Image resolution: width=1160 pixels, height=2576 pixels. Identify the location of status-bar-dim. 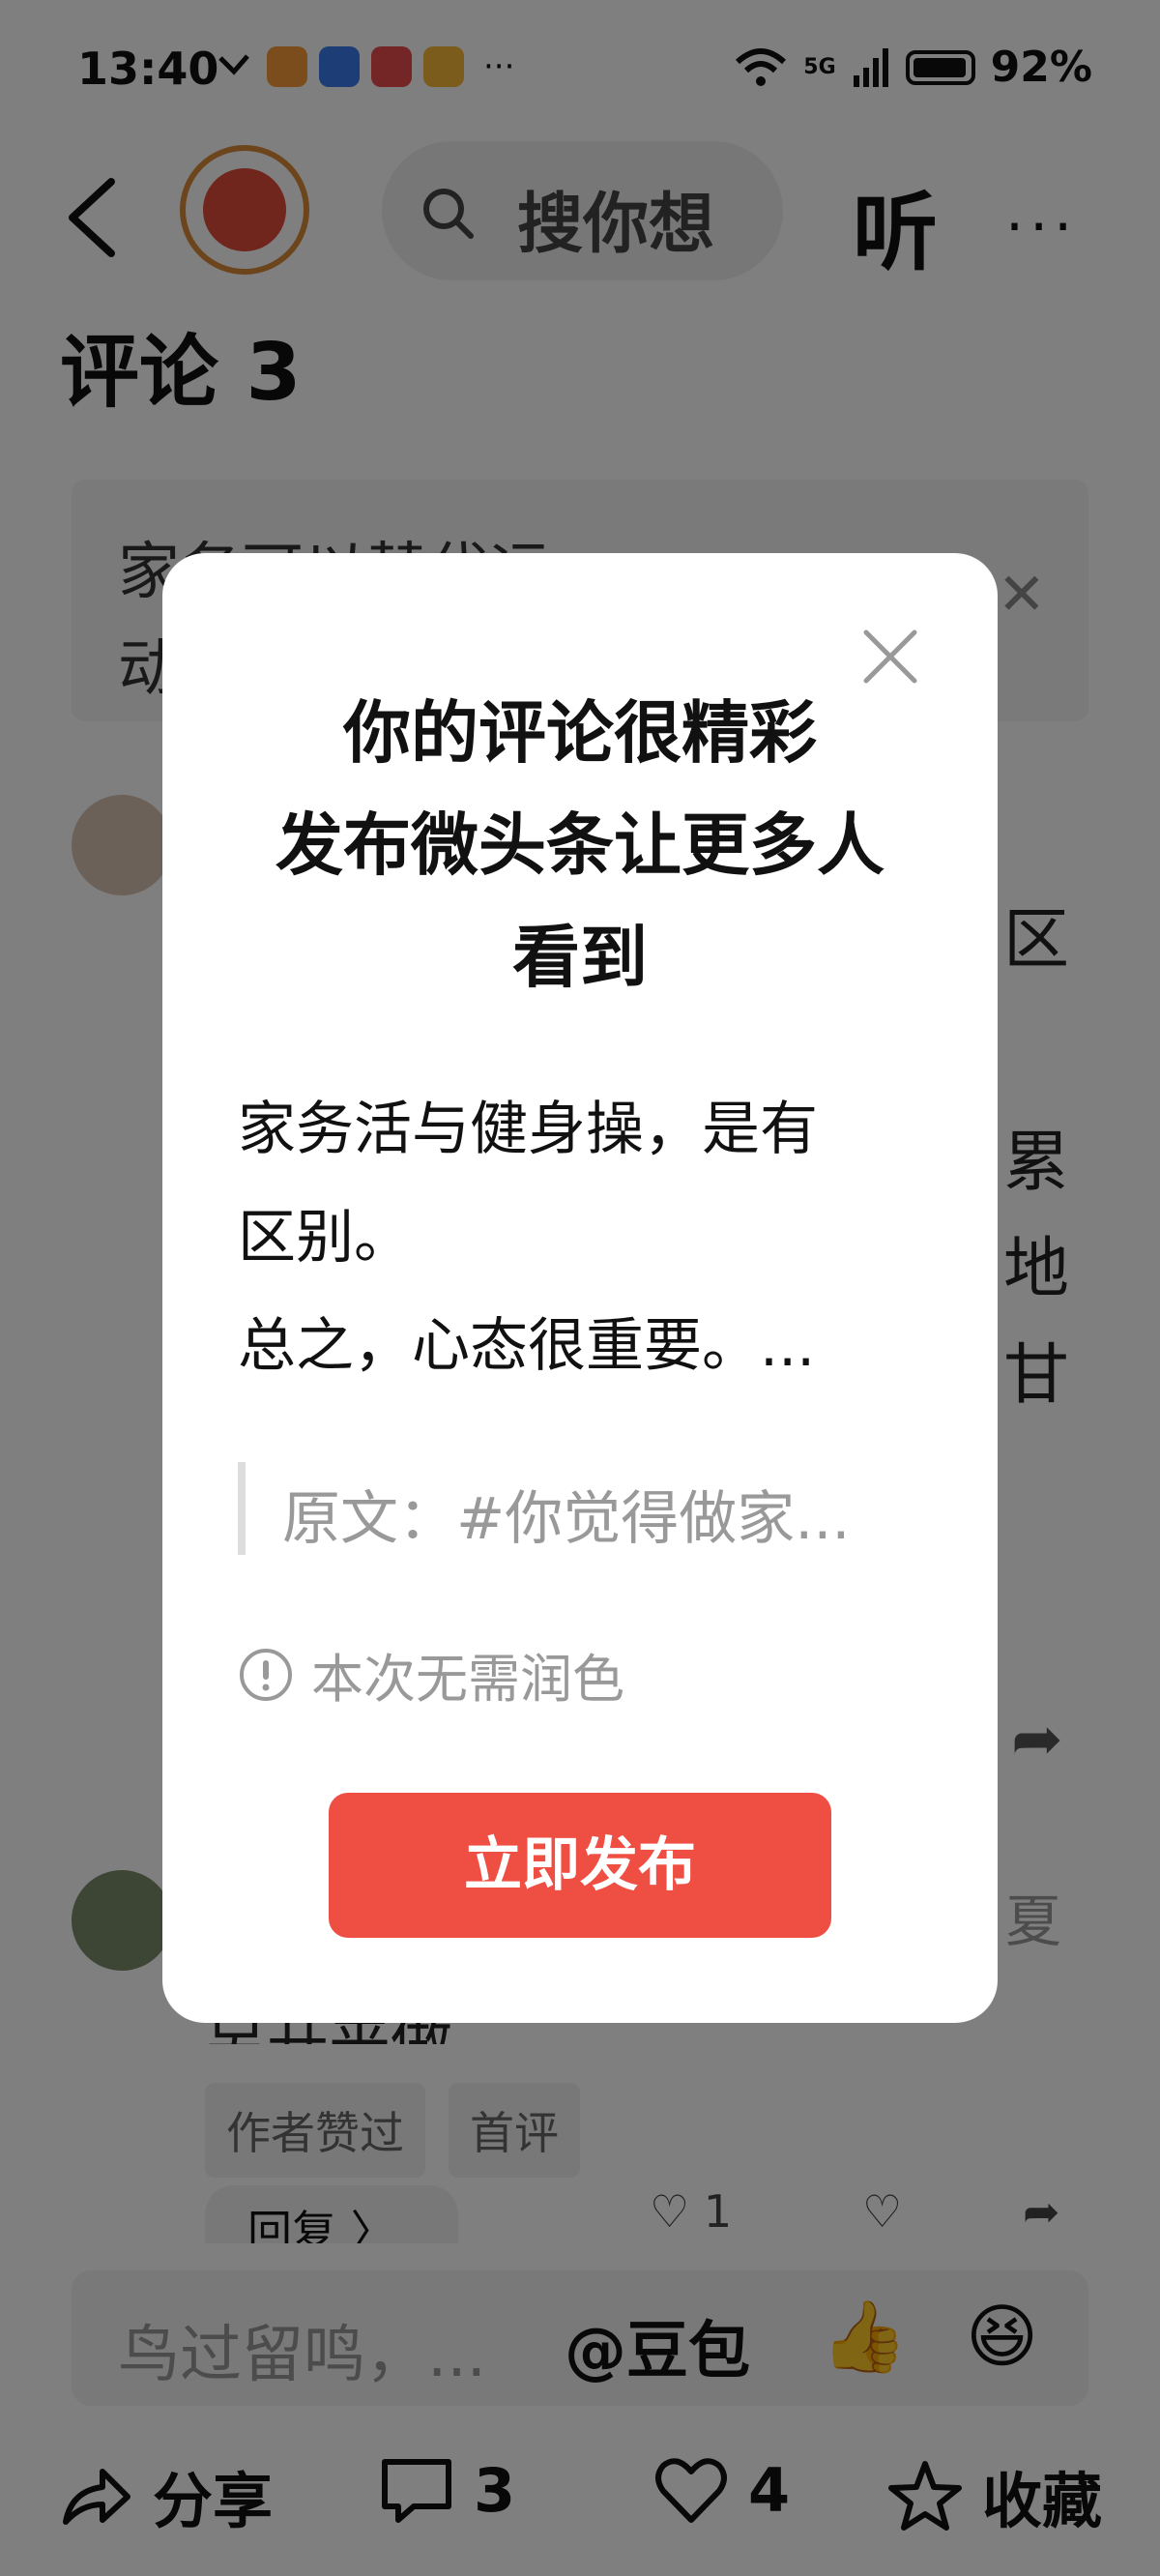
(580, 58).